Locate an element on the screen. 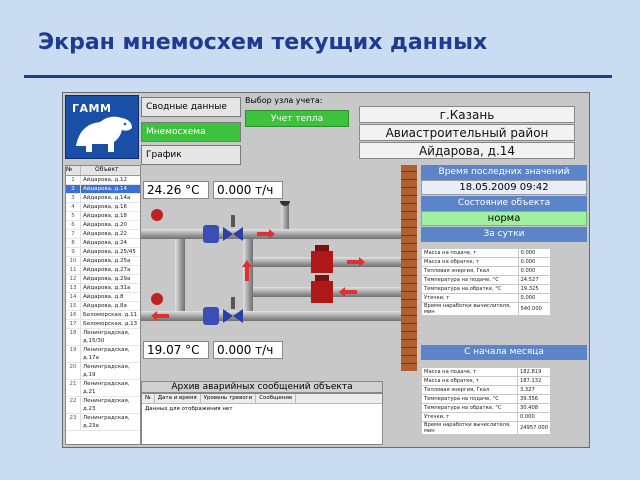  node-heat-button: Учет тепла is located at coordinates (297, 118).